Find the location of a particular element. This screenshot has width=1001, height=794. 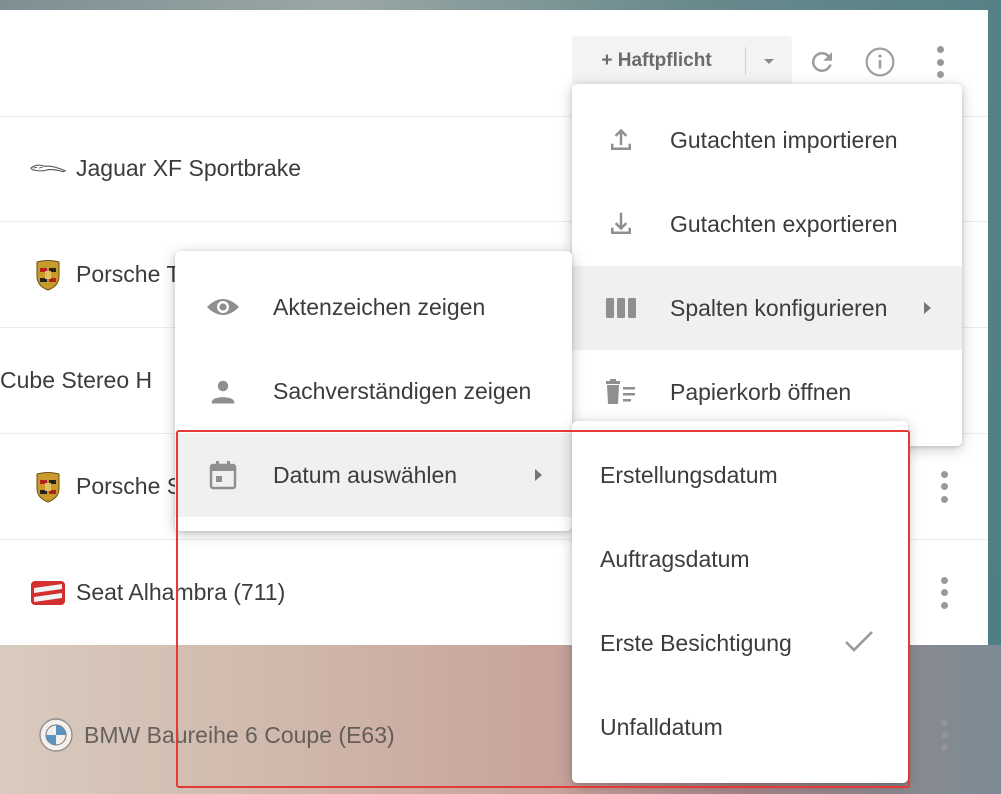

menu-item-accident-date: Unfalldatum is located at coordinates (740, 727).